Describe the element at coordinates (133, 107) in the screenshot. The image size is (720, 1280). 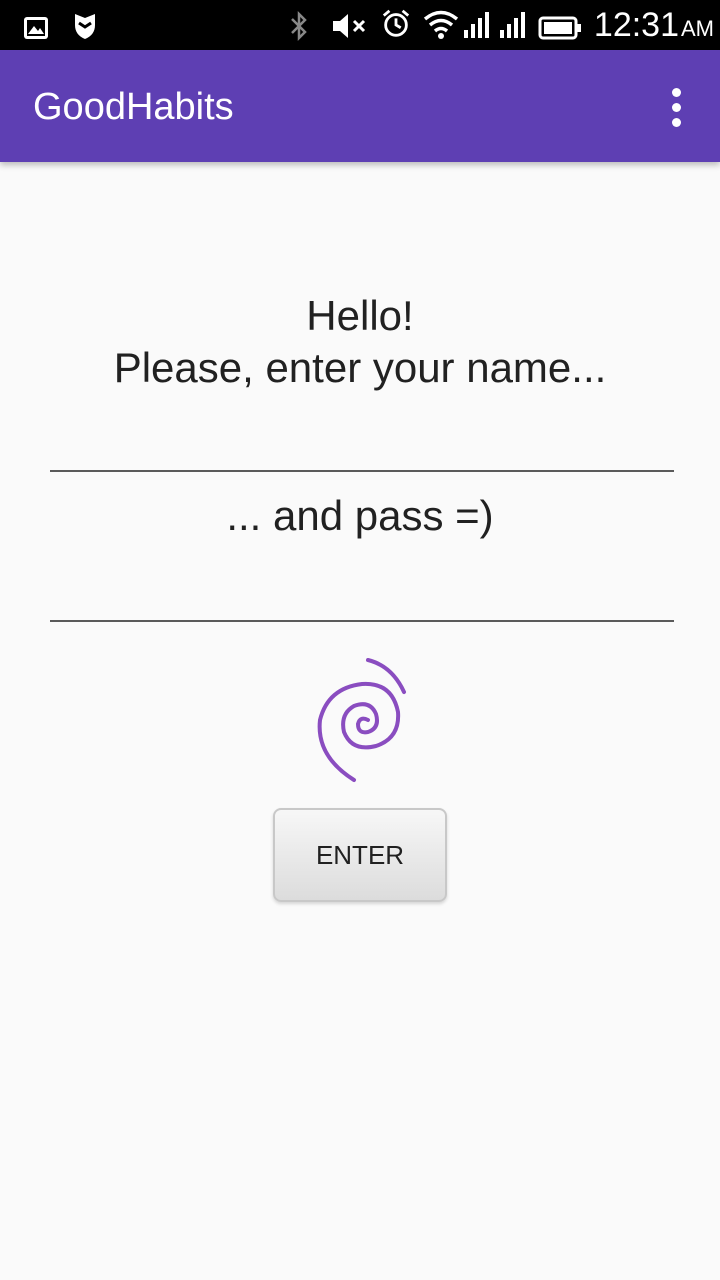
I see `app-title: GoodHabits` at that location.